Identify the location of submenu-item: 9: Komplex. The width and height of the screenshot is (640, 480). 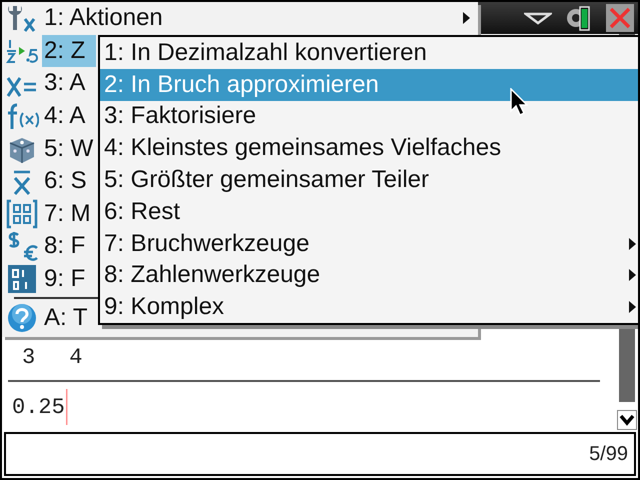
(369, 307).